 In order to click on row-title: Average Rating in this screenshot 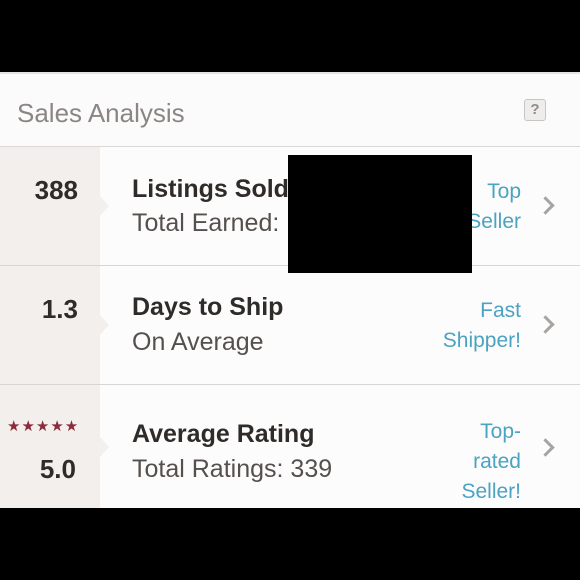, I will do `click(223, 434)`.